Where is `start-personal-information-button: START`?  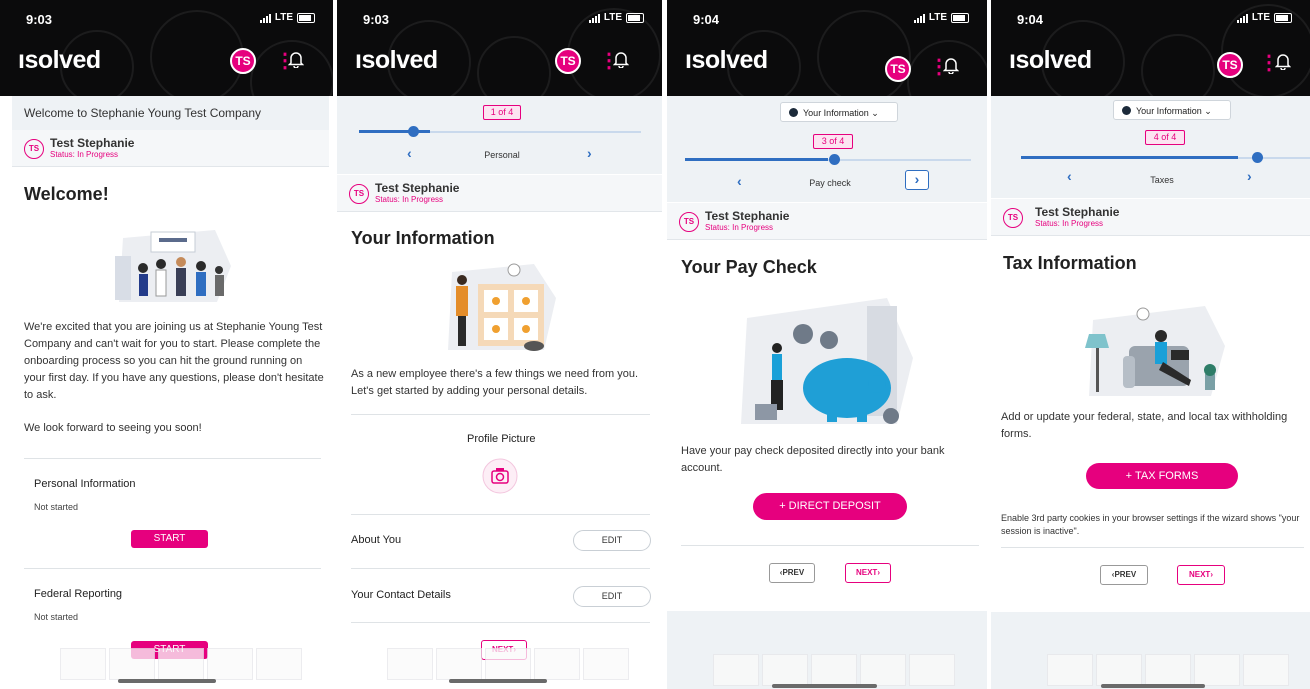
start-personal-information-button: START is located at coordinates (169, 539).